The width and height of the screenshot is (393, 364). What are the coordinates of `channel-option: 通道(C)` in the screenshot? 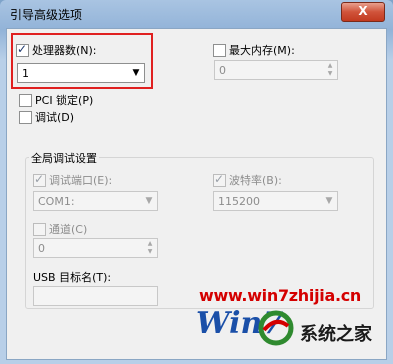 It's located at (60, 229).